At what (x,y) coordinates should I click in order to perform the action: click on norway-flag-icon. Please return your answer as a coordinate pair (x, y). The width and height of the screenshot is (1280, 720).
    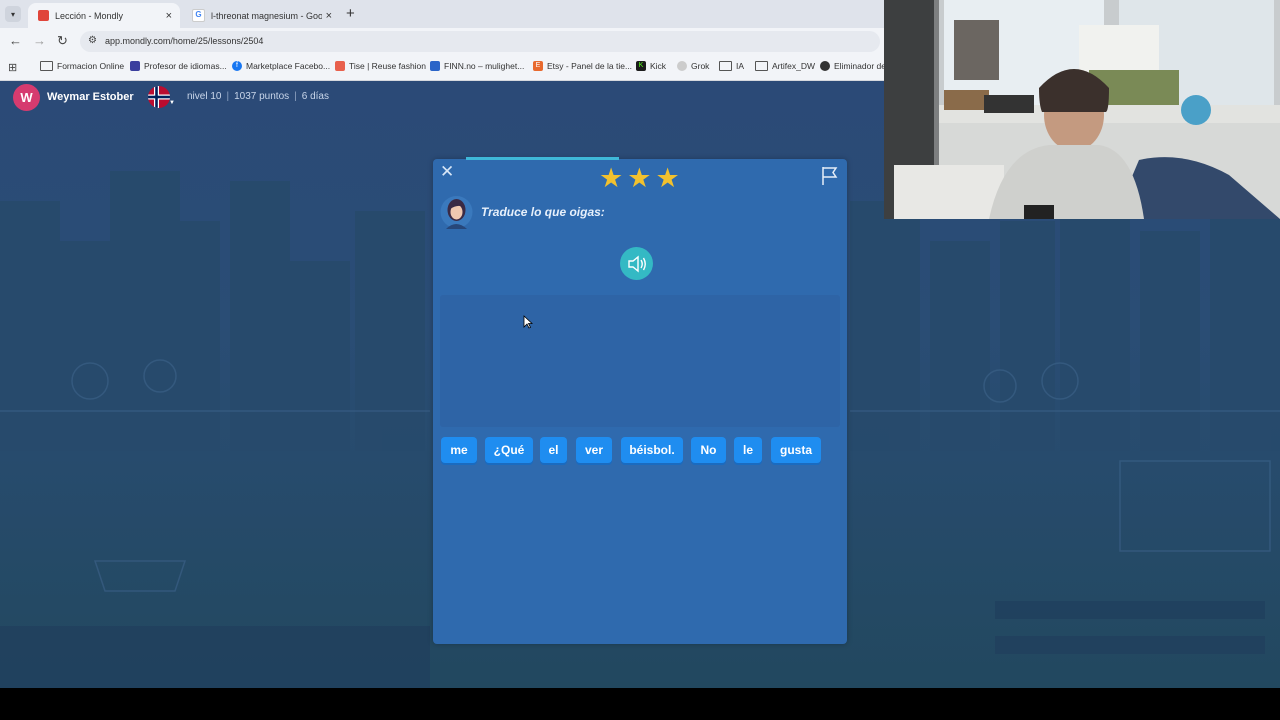
    Looking at the image, I should click on (159, 97).